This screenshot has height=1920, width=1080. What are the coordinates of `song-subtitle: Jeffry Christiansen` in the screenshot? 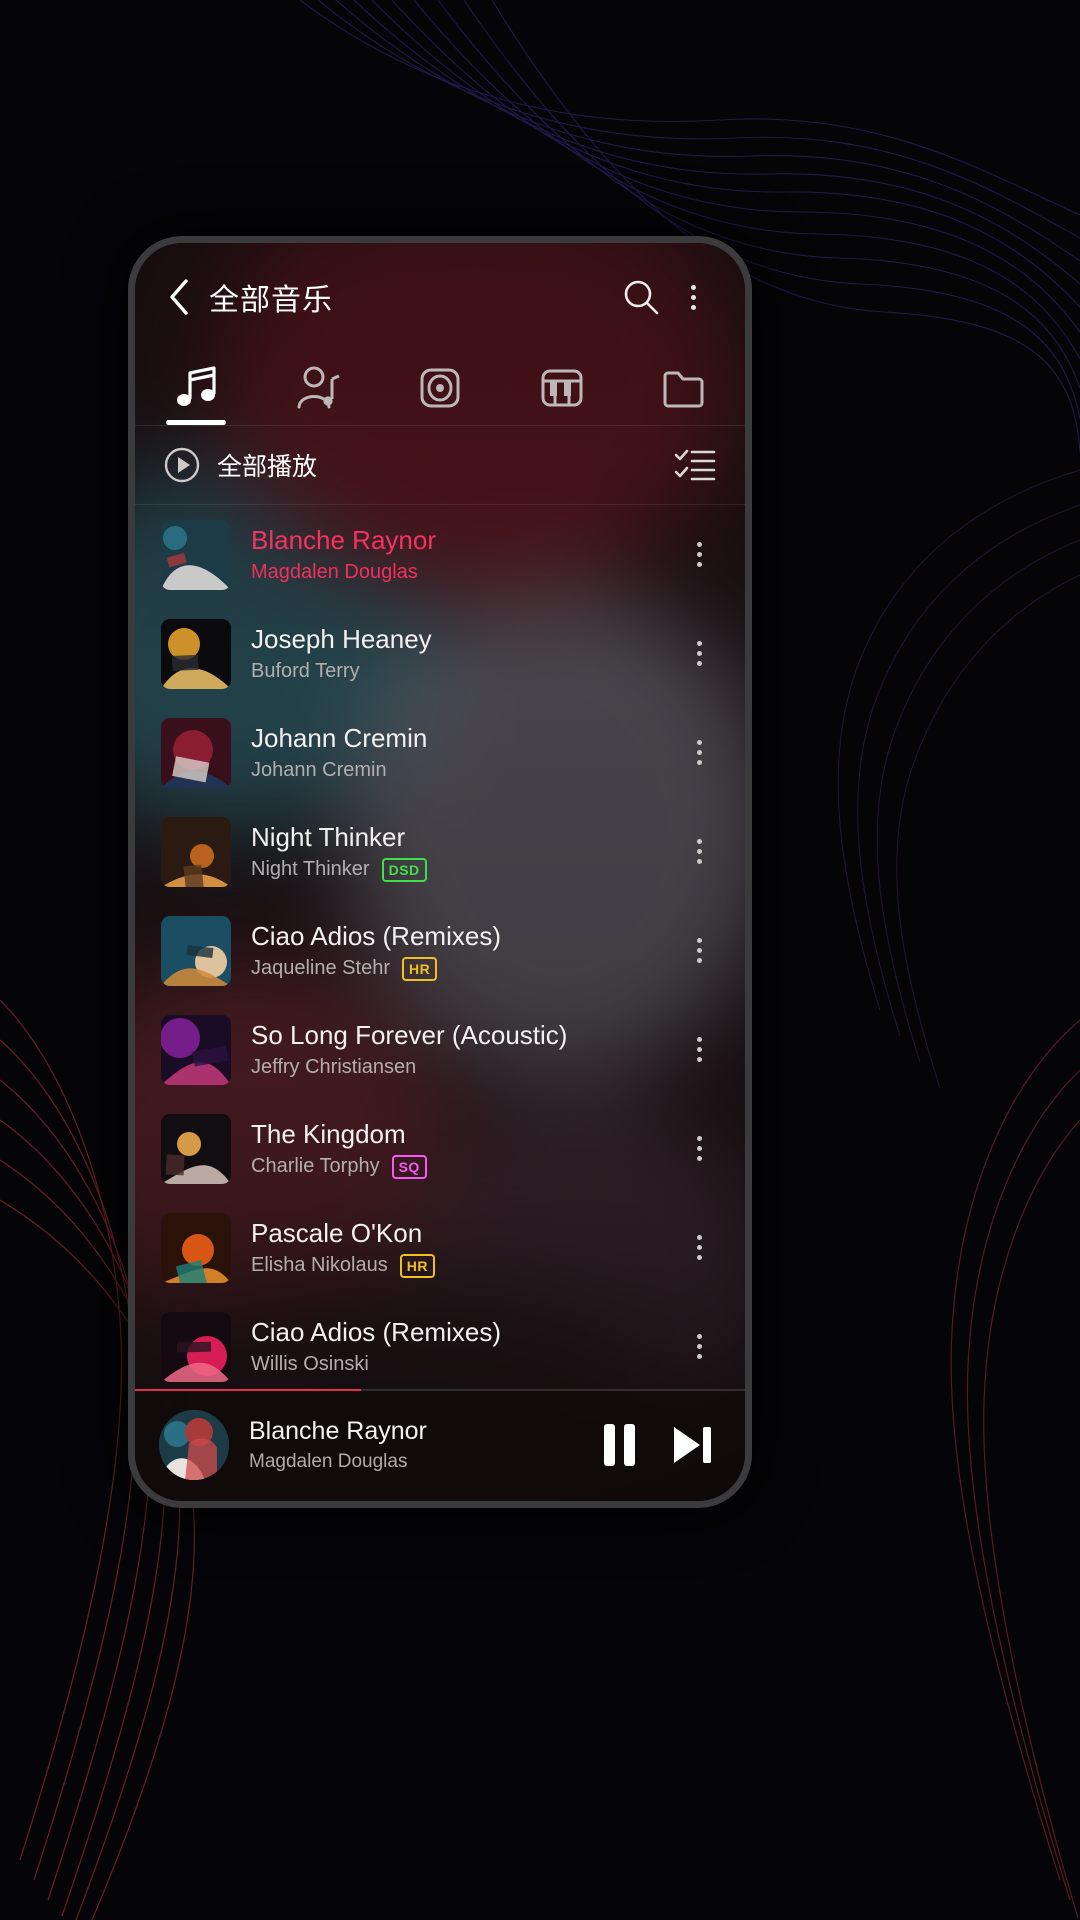 It's located at (463, 1067).